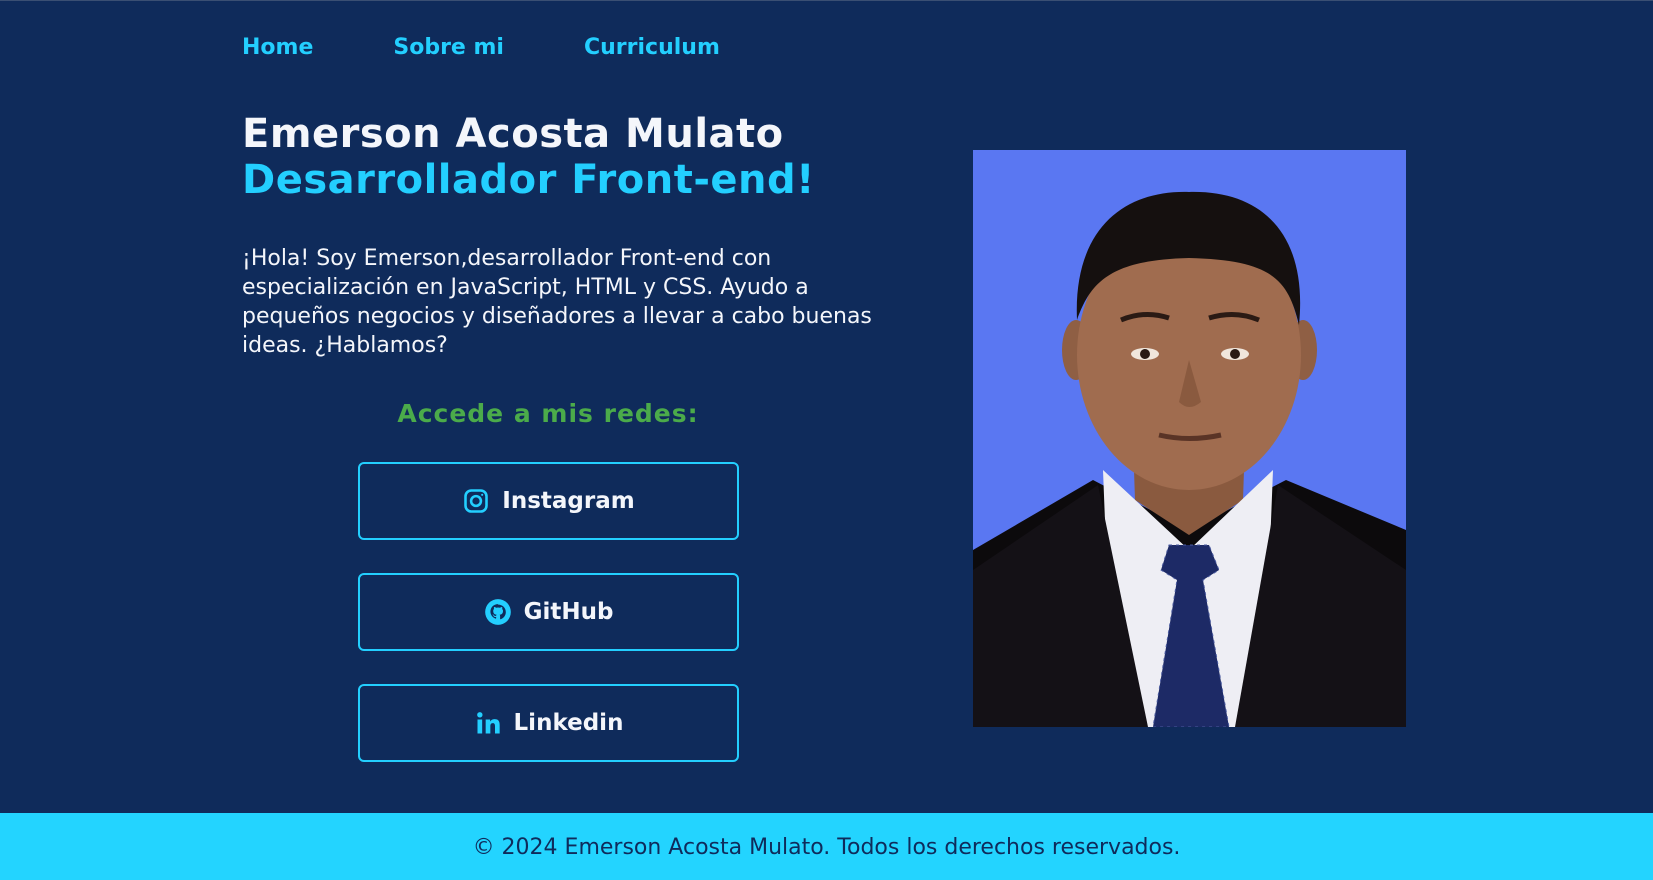 This screenshot has width=1653, height=880. Describe the element at coordinates (568, 723) in the screenshot. I see `linkedin-label: Linkedin` at that location.